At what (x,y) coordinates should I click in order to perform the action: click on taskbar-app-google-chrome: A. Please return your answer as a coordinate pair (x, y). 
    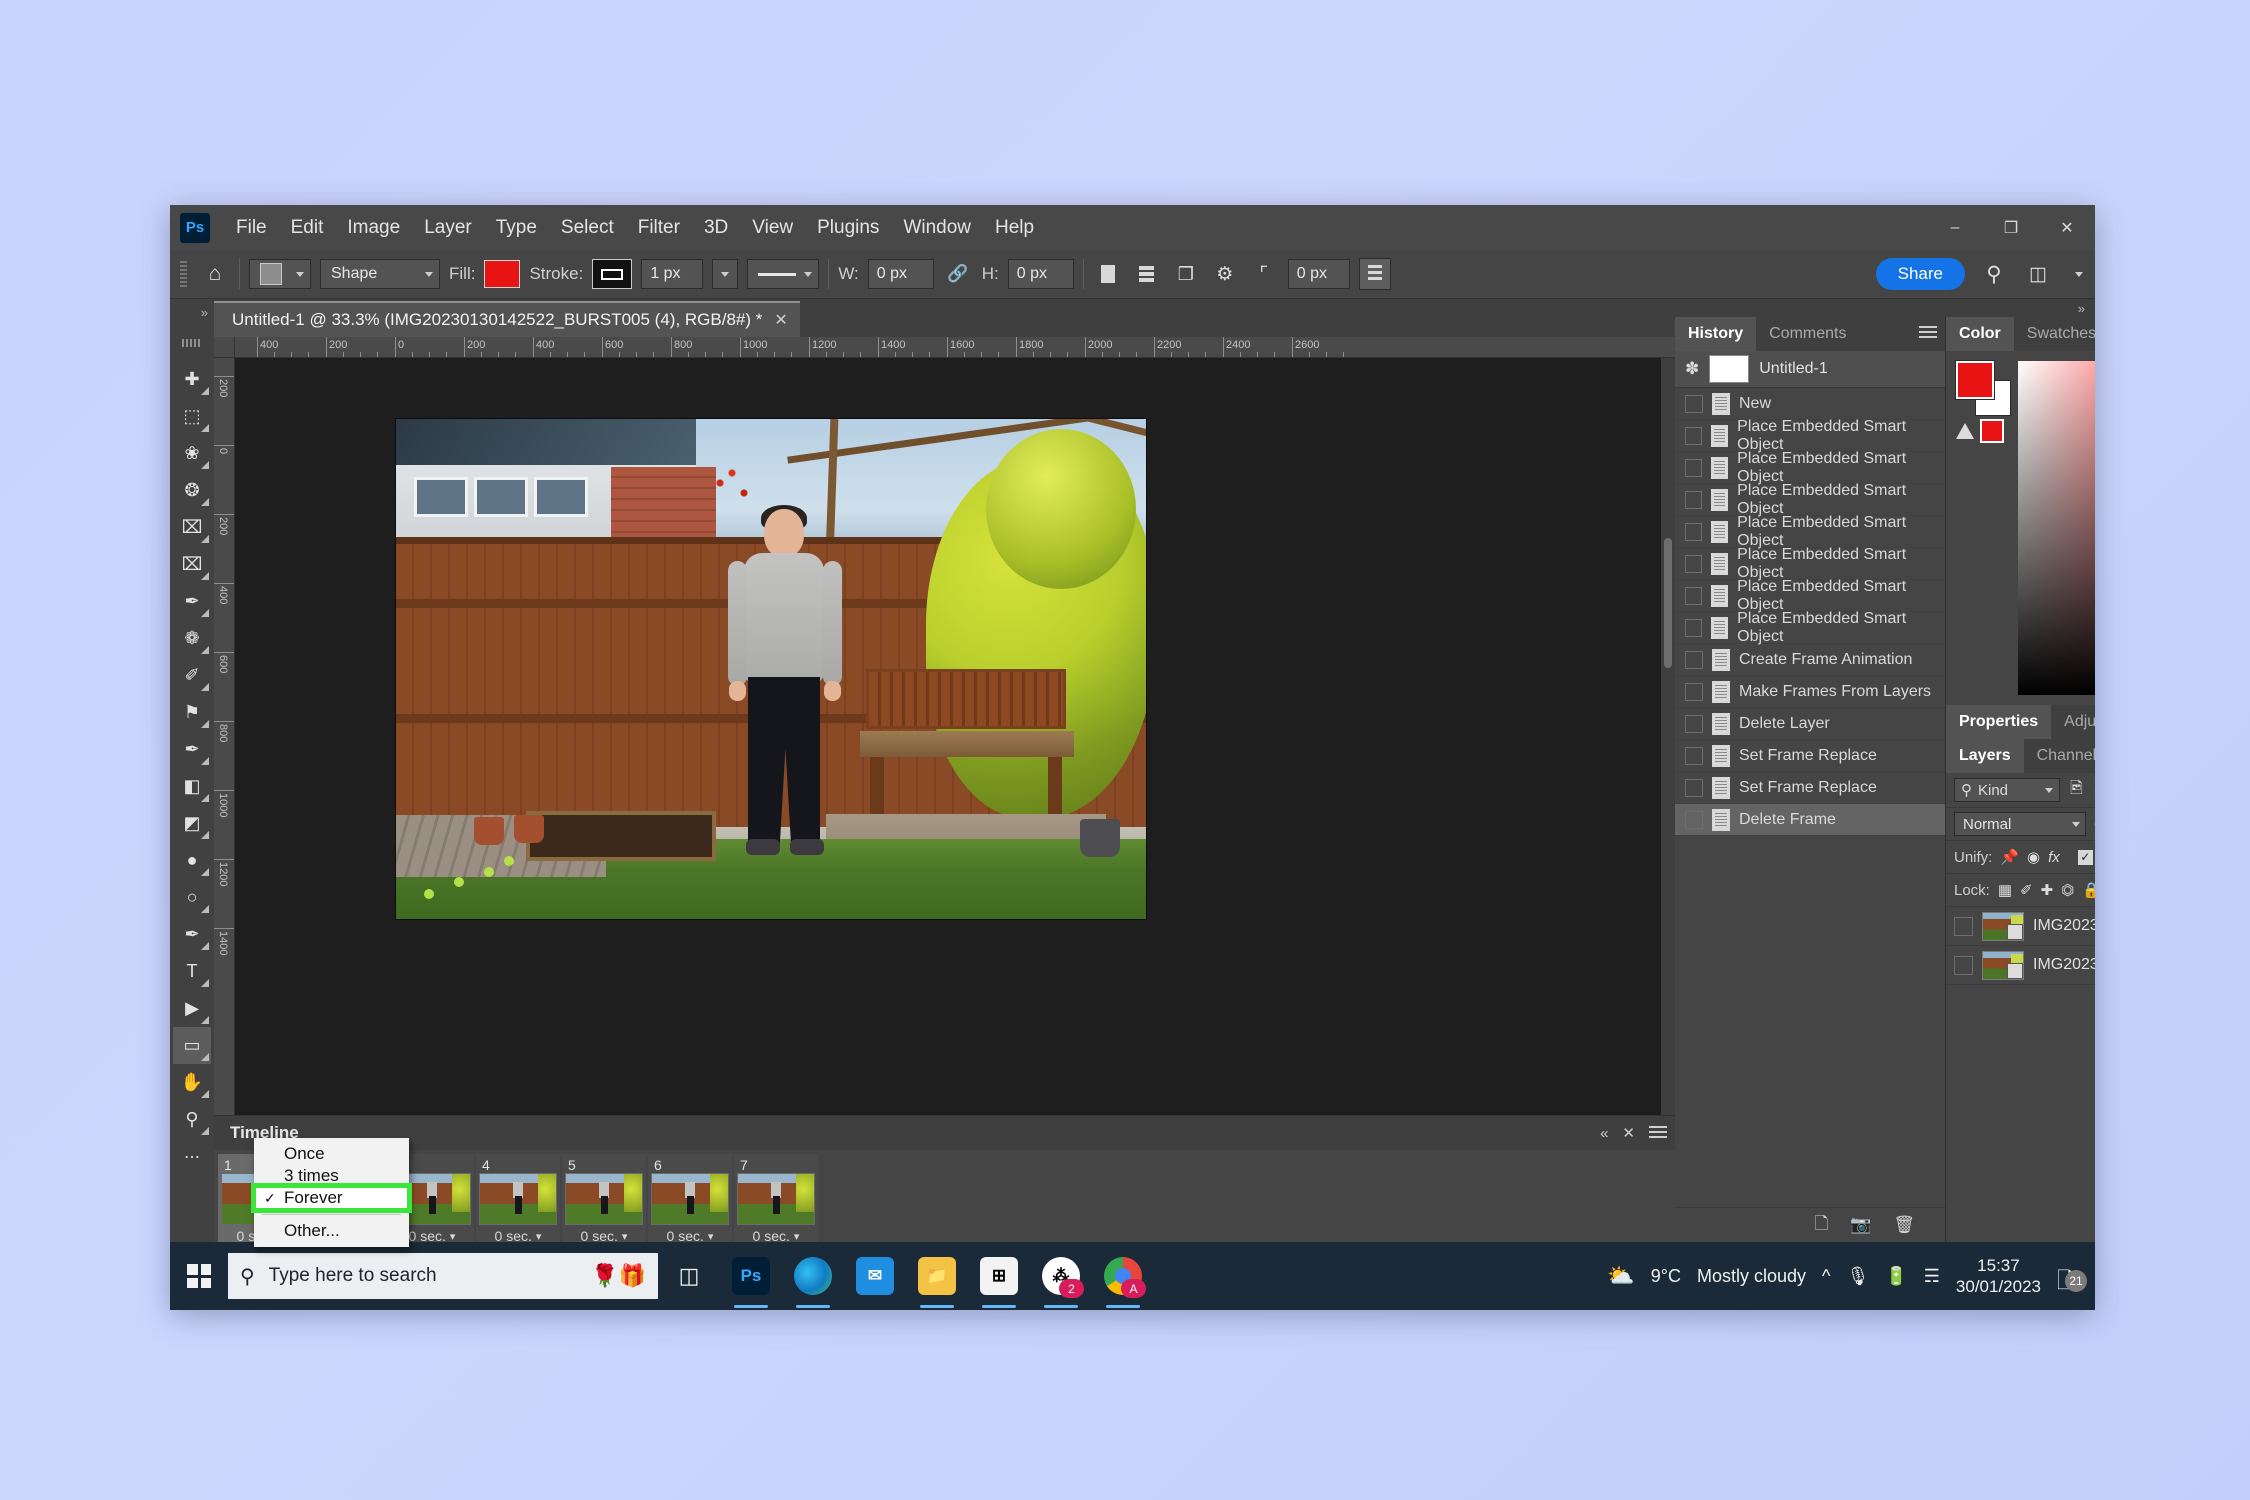
    Looking at the image, I should click on (1123, 1276).